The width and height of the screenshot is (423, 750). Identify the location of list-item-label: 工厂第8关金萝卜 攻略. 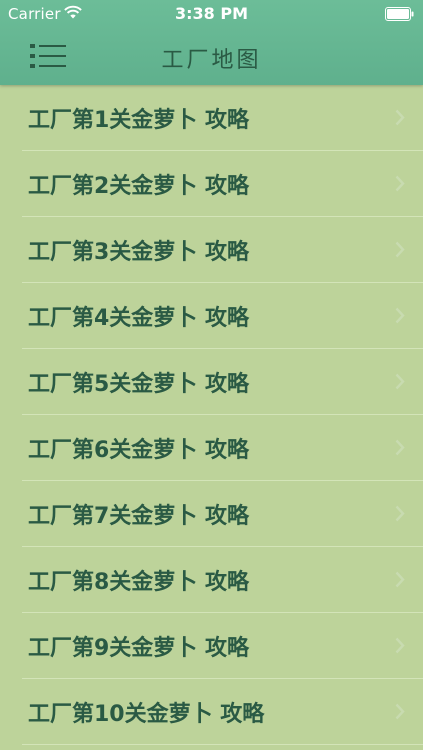
(138, 582).